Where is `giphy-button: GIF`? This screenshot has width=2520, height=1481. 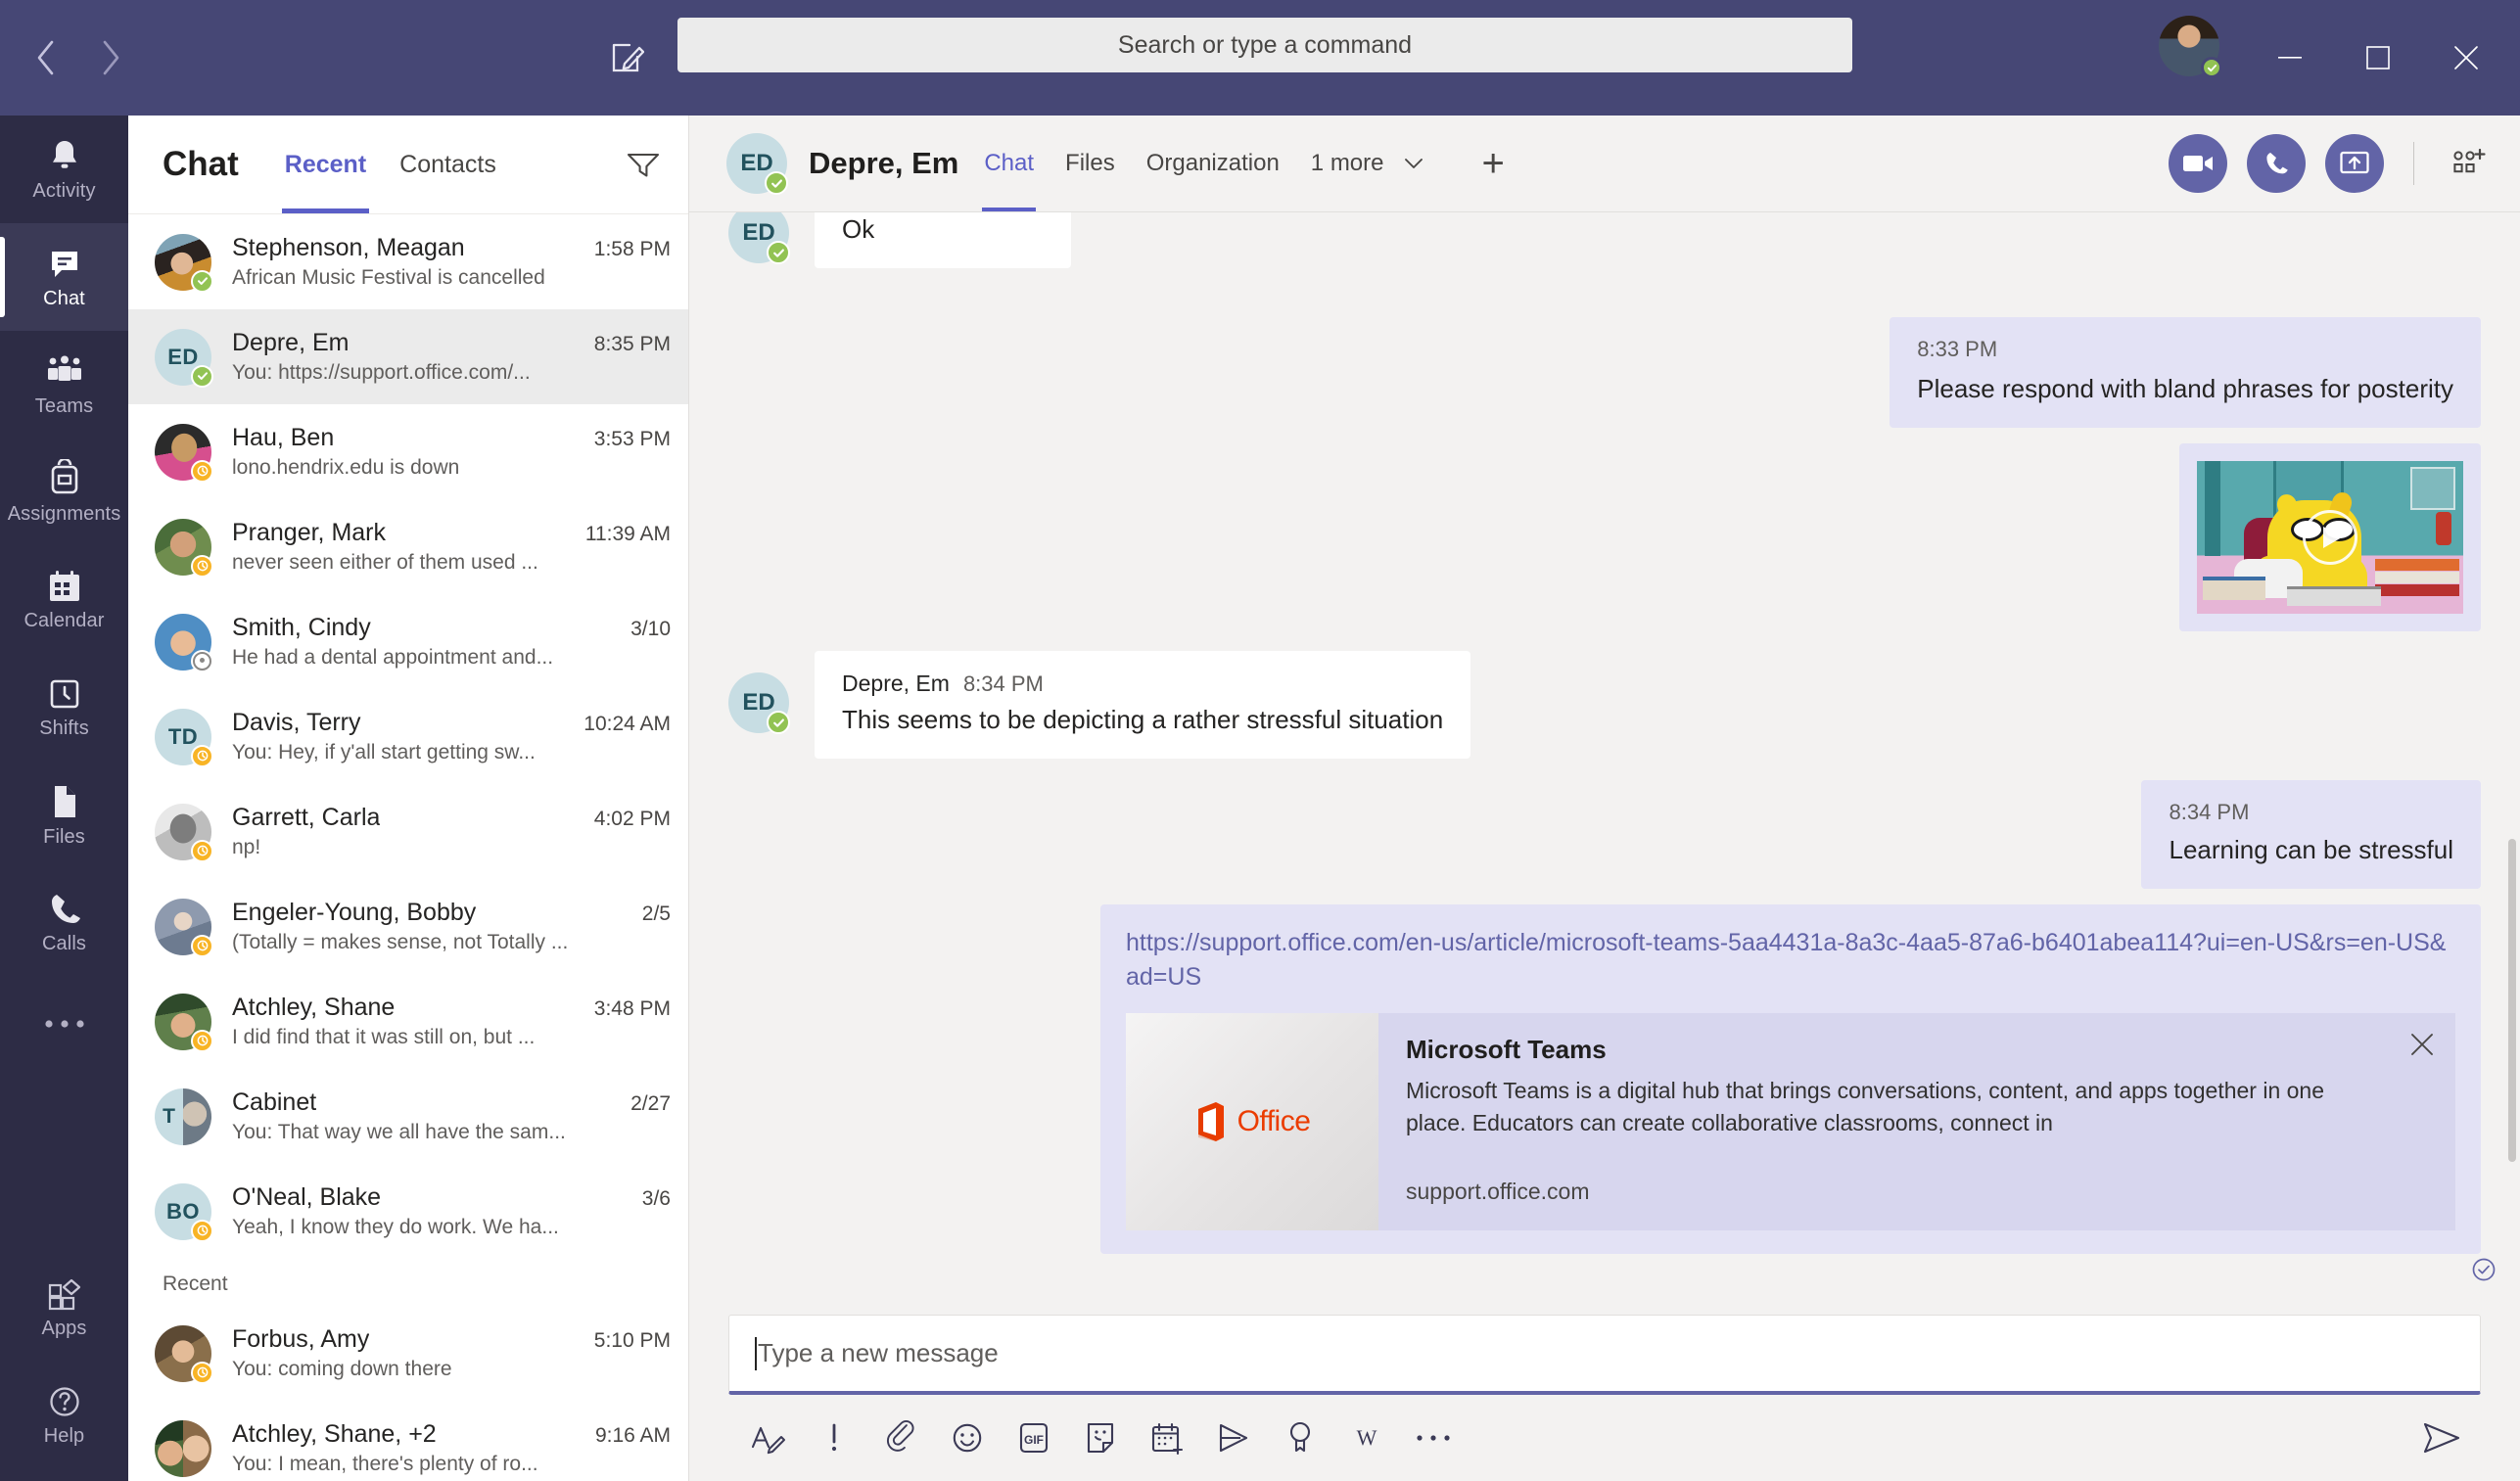 giphy-button: GIF is located at coordinates (1034, 1438).